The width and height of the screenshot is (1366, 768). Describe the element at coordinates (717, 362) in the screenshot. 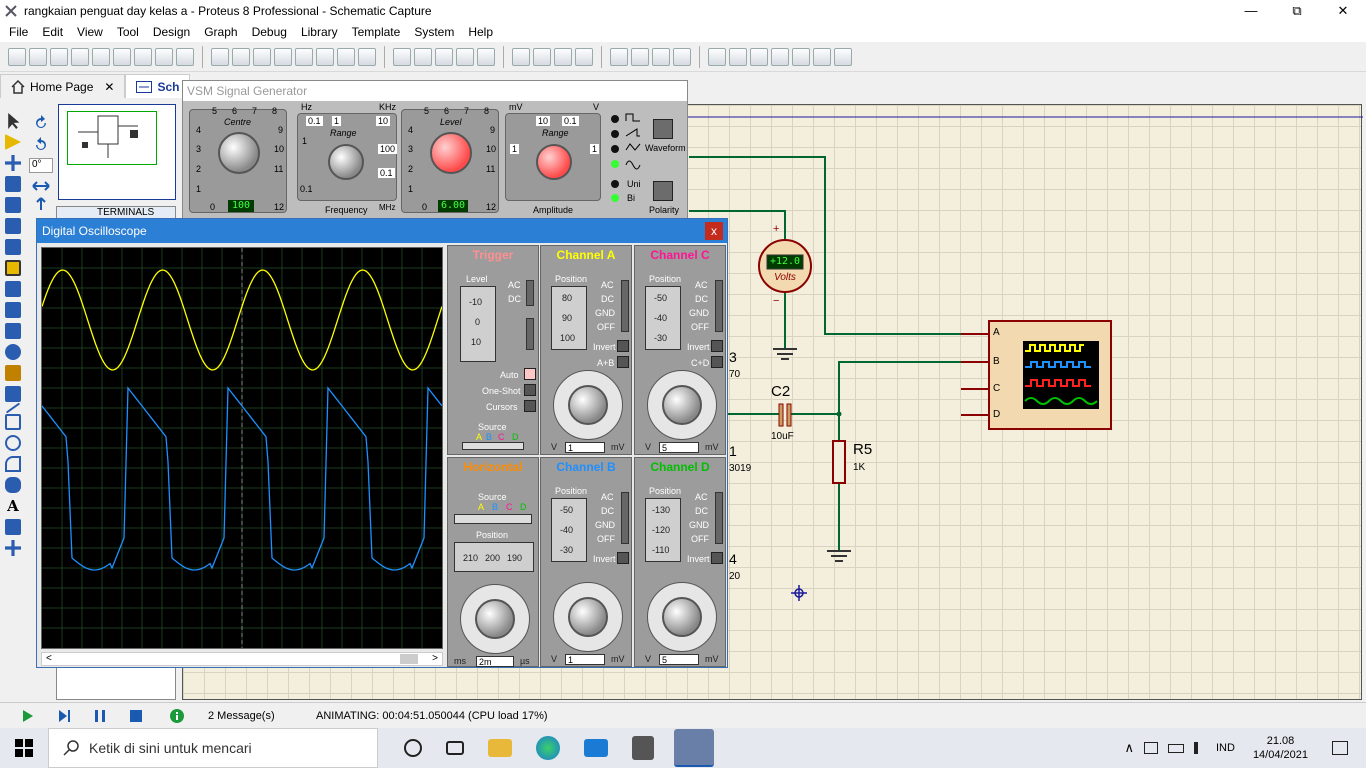

I see `channel-c-combine-button` at that location.